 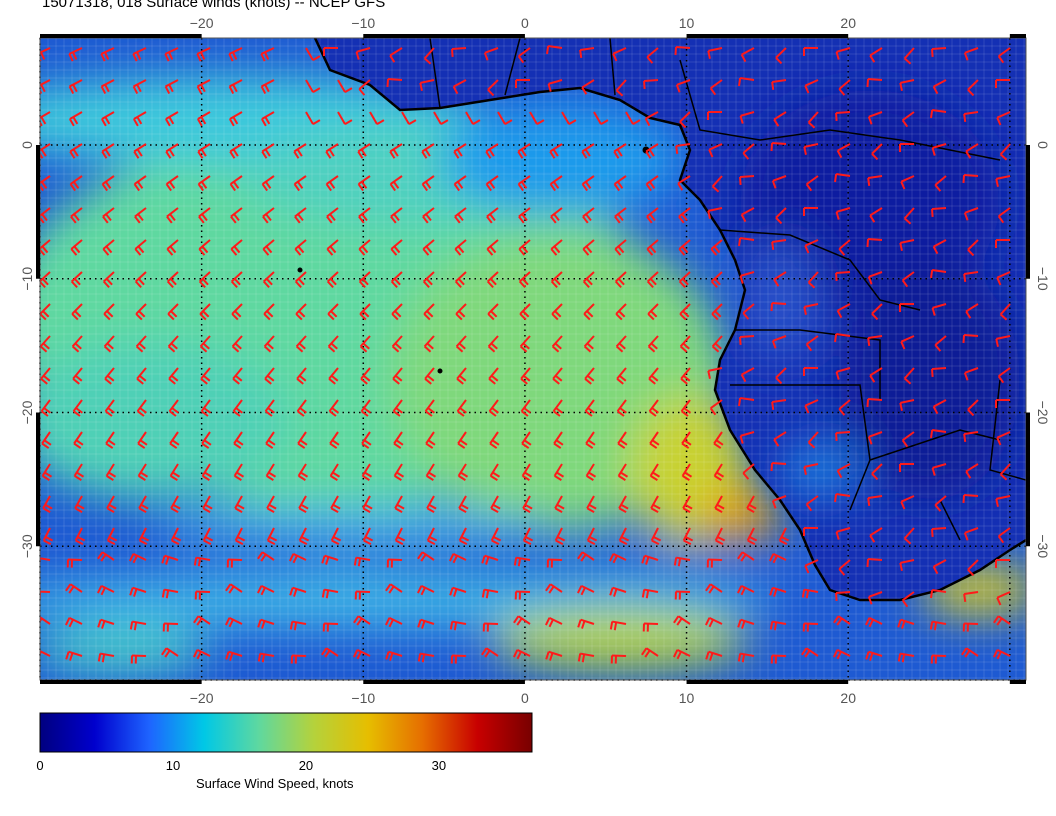 What do you see at coordinates (306, 765) in the screenshot?
I see `colorbar-tick-label: 20` at bounding box center [306, 765].